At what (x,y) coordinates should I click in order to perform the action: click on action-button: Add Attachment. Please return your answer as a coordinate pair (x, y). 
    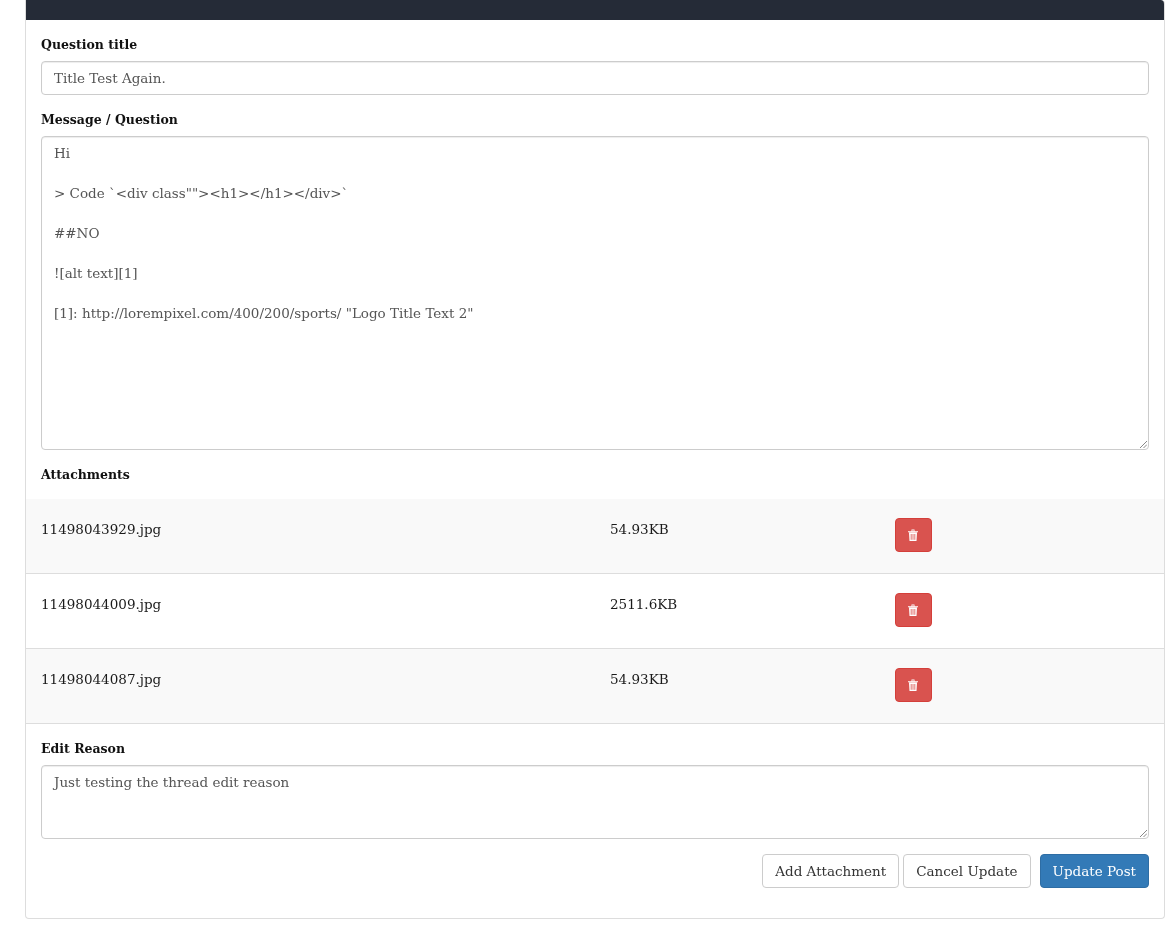
    Looking at the image, I should click on (831, 871).